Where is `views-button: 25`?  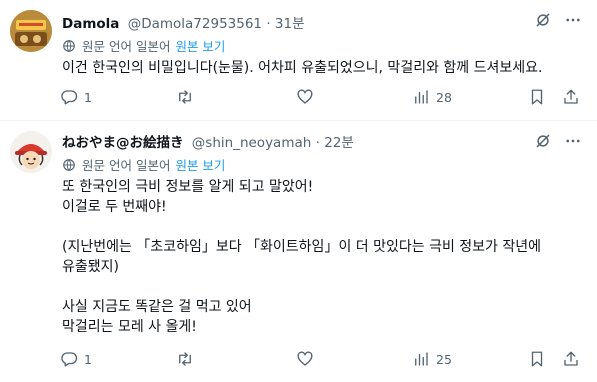 views-button: 25 is located at coordinates (432, 359).